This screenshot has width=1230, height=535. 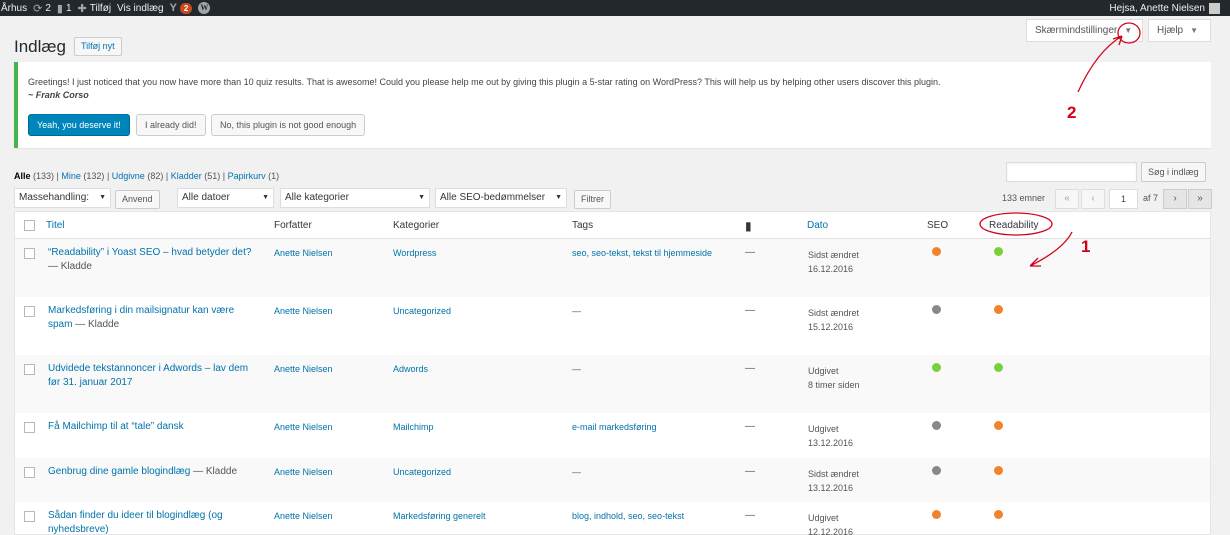 What do you see at coordinates (614, 427) in the screenshot?
I see `post-tags: e-mail markedsføring` at bounding box center [614, 427].